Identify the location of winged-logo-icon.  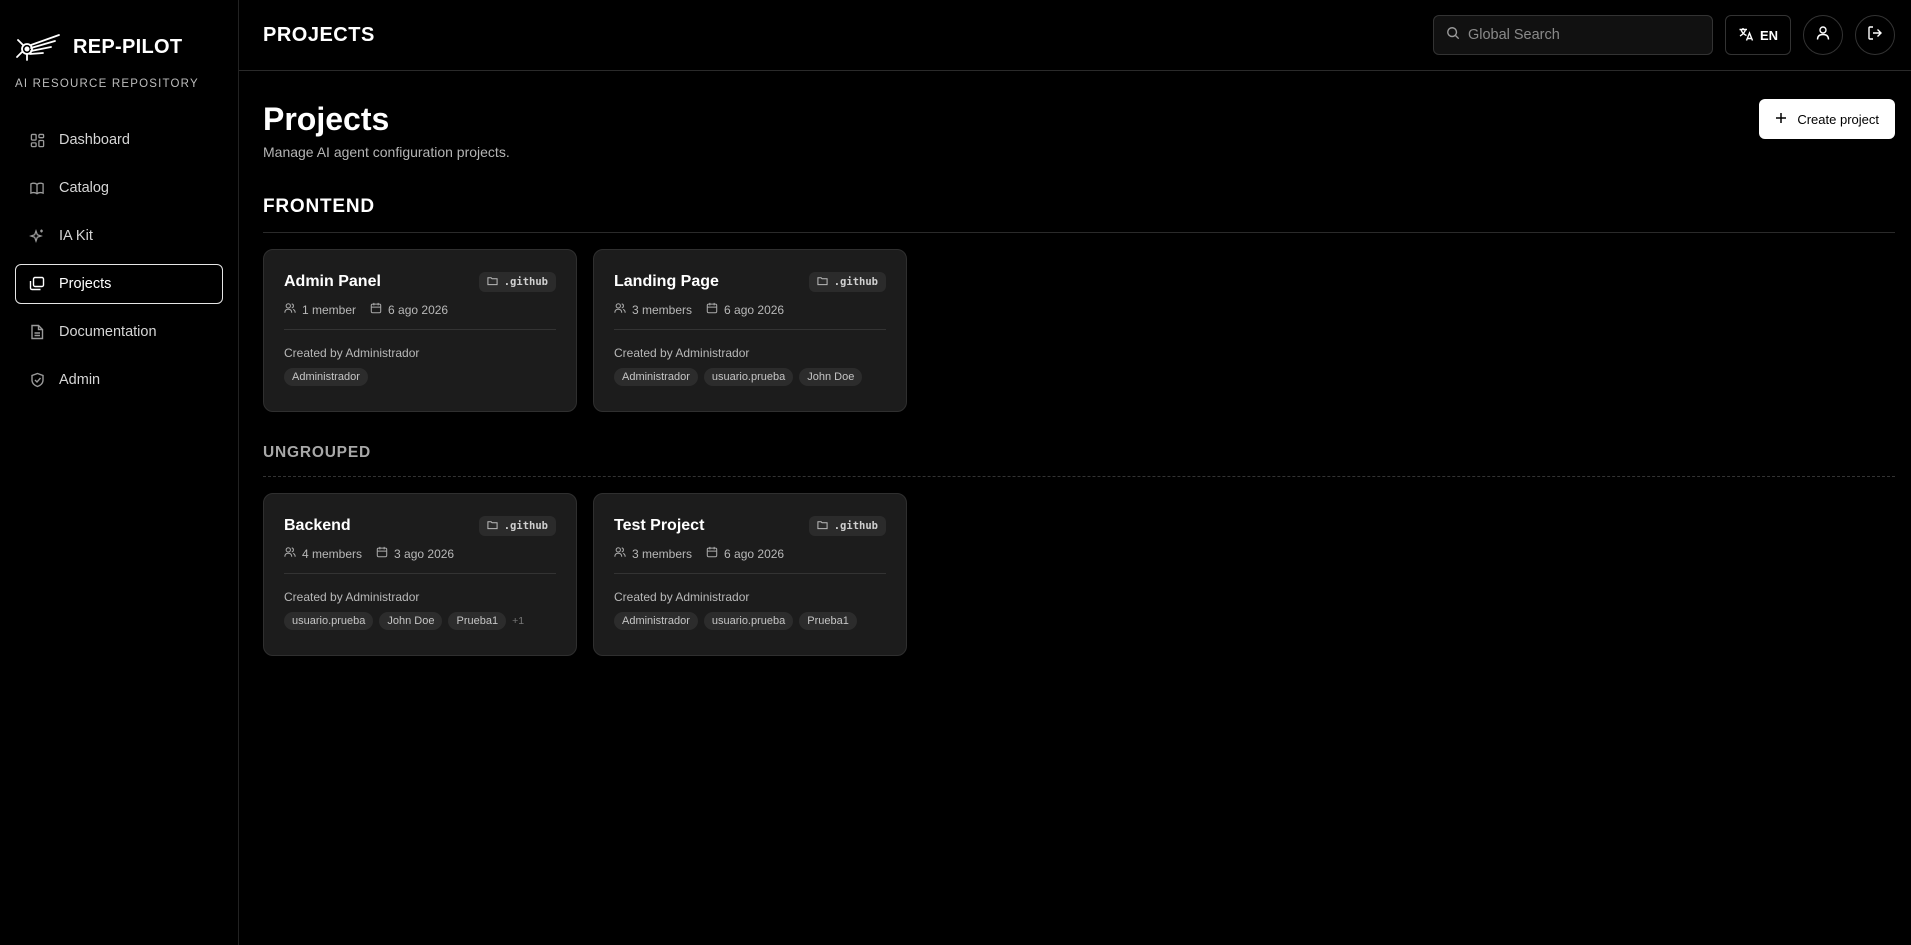
(39, 47).